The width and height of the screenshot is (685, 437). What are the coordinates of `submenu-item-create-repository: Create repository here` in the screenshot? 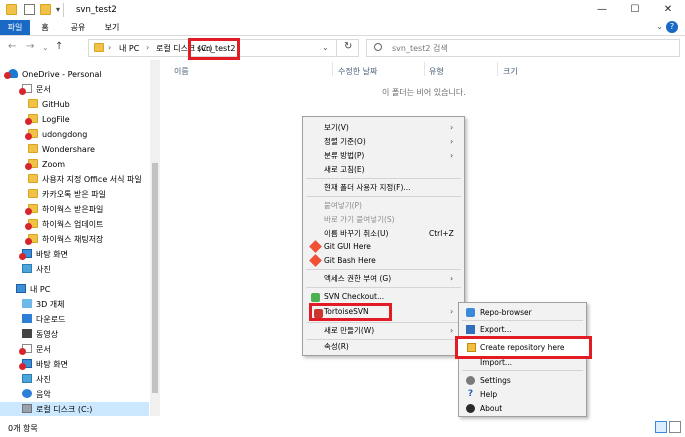 It's located at (522, 347).